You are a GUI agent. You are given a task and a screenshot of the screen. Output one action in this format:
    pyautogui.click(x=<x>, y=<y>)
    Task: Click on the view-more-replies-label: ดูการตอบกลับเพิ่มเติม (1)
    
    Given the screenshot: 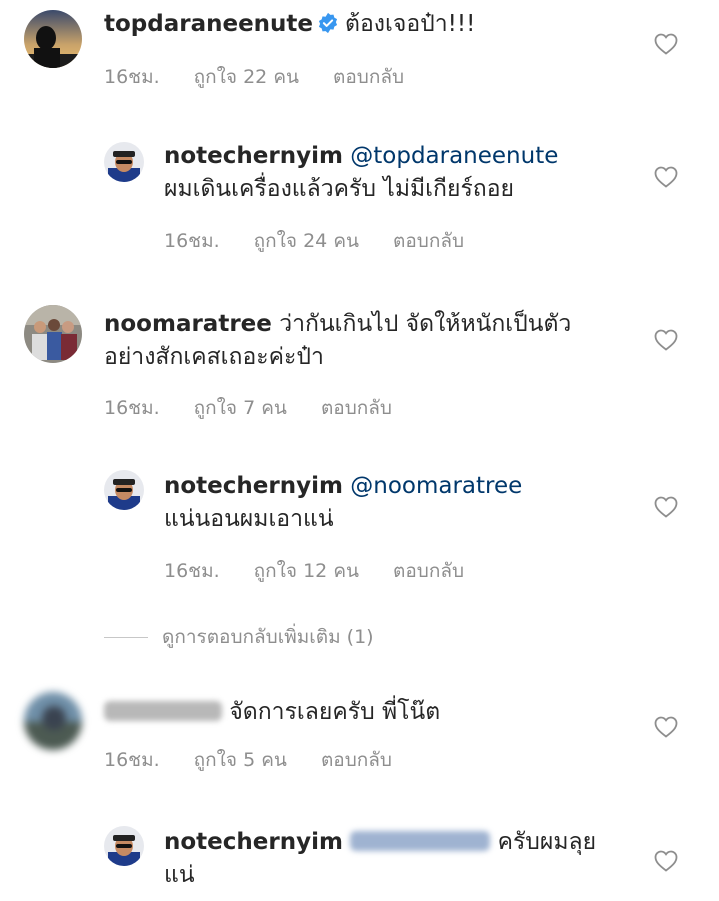 What is the action you would take?
    pyautogui.click(x=268, y=637)
    